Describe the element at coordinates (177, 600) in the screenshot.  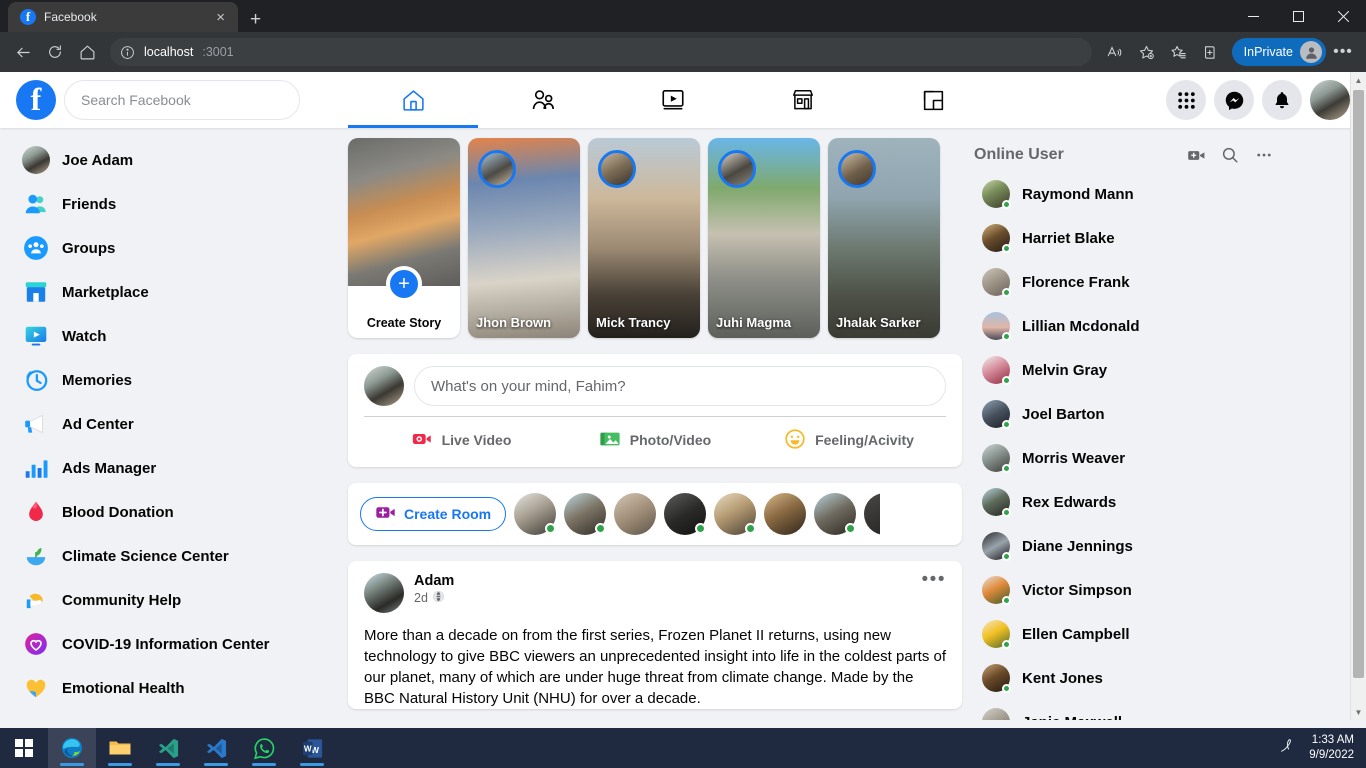
I see `sidebar-item-community-help: Community Help` at that location.